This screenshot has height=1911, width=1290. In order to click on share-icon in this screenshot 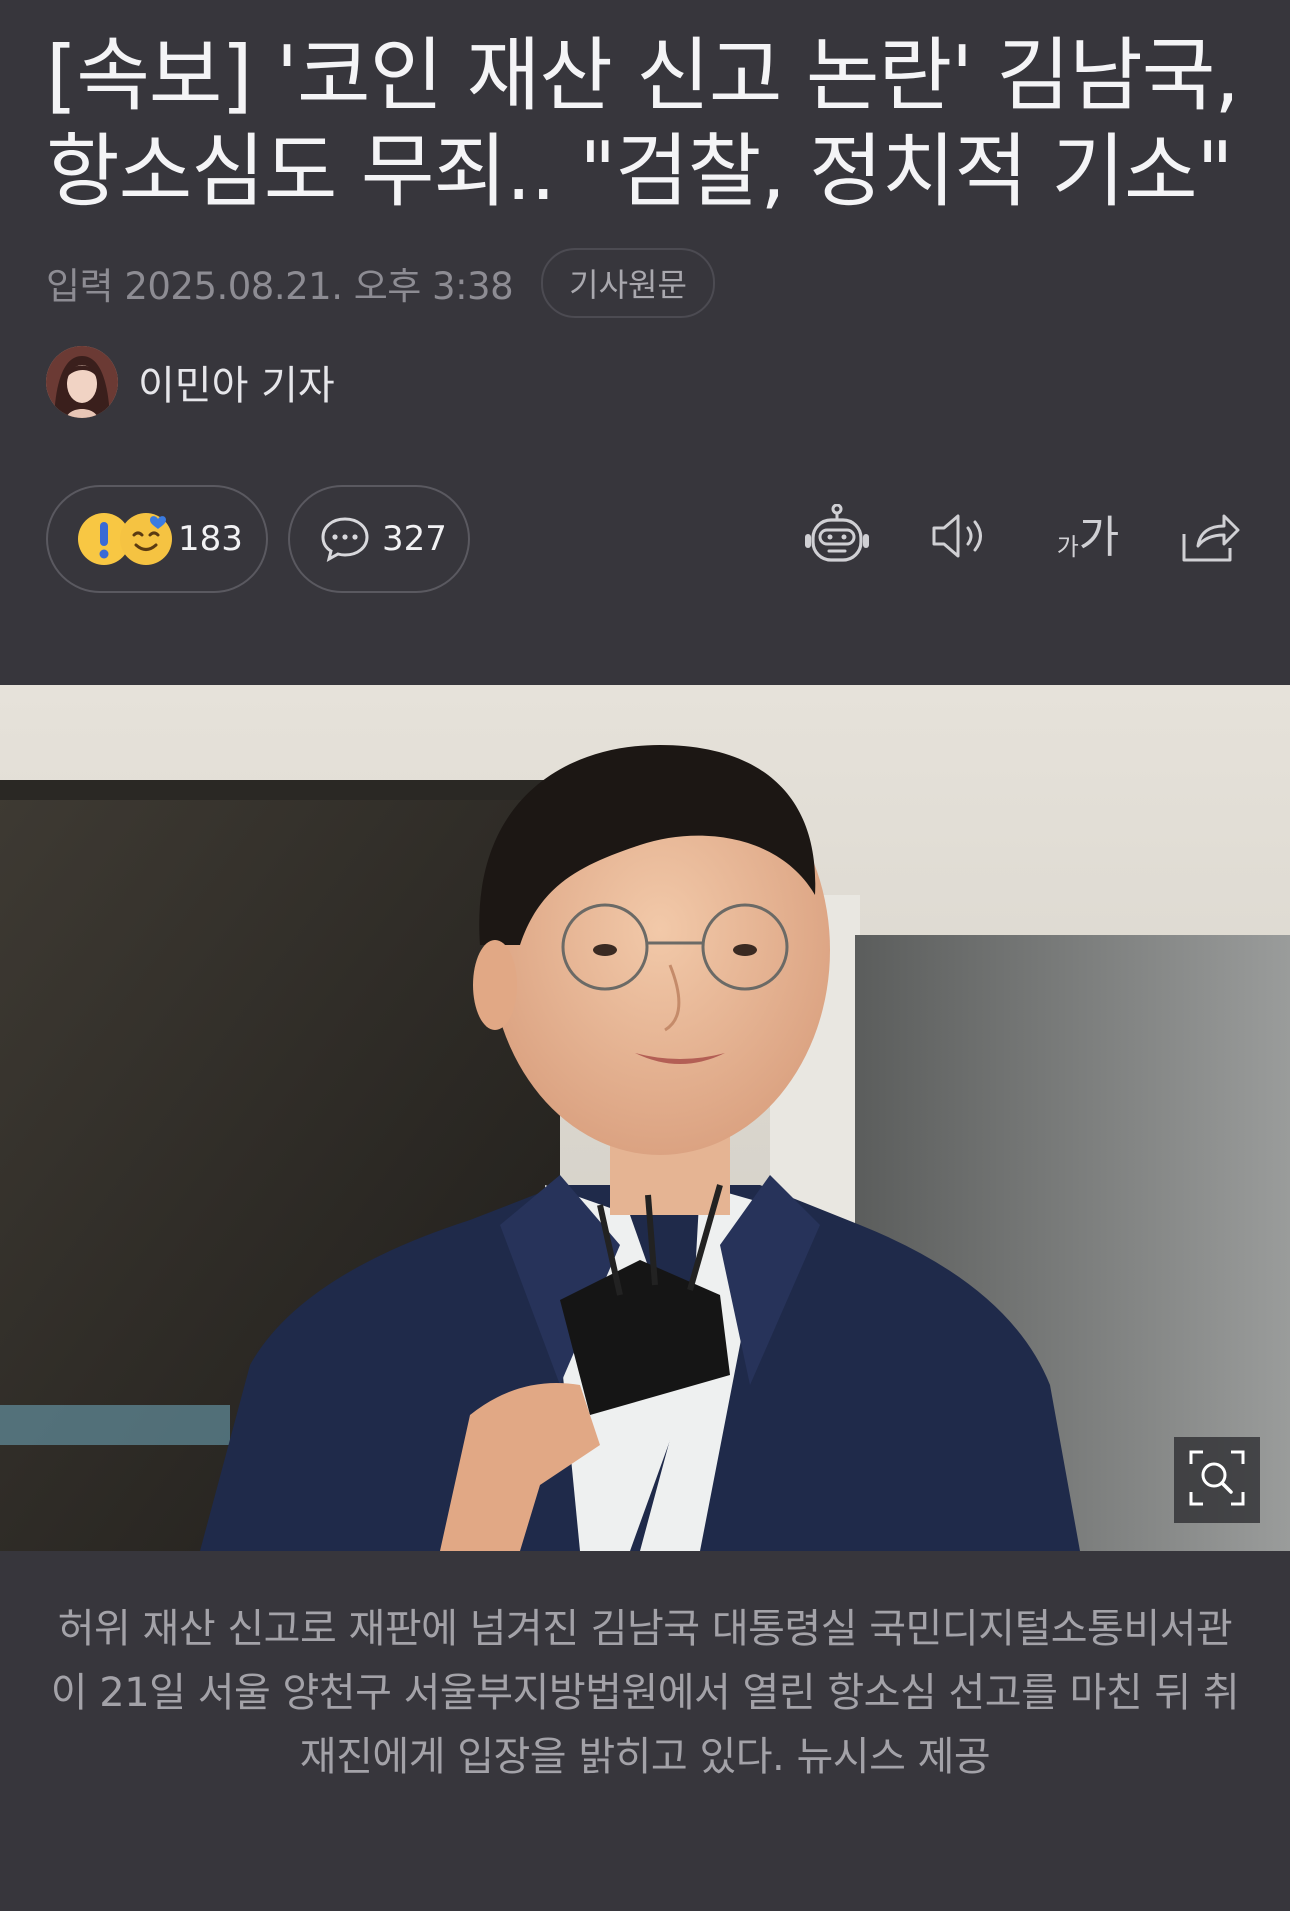, I will do `click(1210, 538)`.